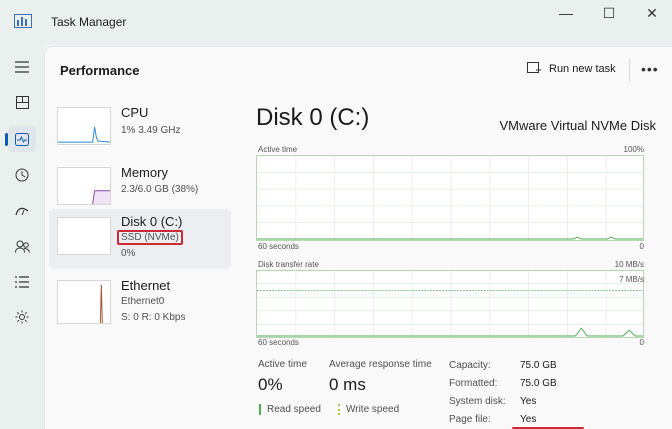 The width and height of the screenshot is (672, 429). Describe the element at coordinates (534, 67) in the screenshot. I see `run-task-icon` at that location.